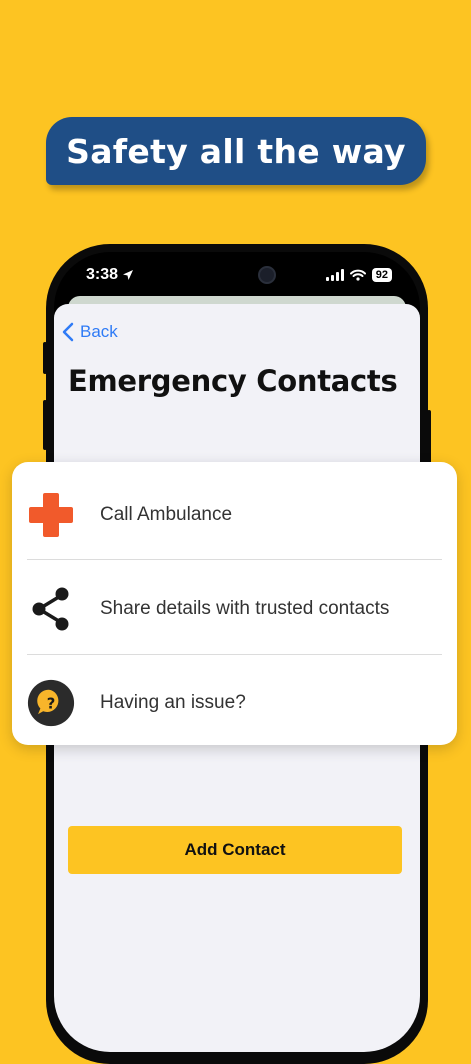 Image resolution: width=471 pixels, height=1064 pixels. I want to click on wifi-icon, so click(357, 275).